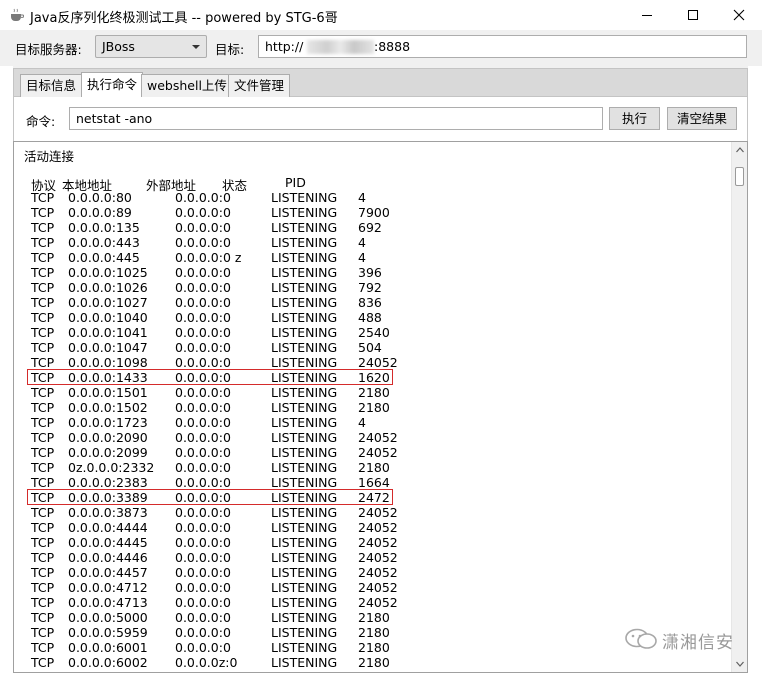 The height and width of the screenshot is (673, 762). I want to click on tab-file-manager: 文件管理, so click(259, 85).